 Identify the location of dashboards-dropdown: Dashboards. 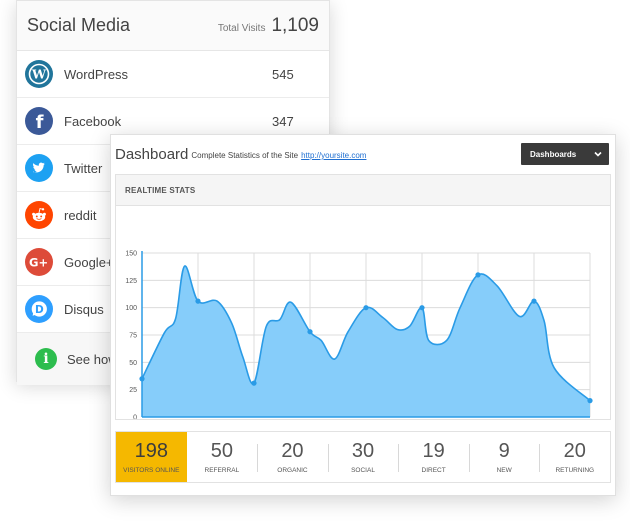
(565, 154).